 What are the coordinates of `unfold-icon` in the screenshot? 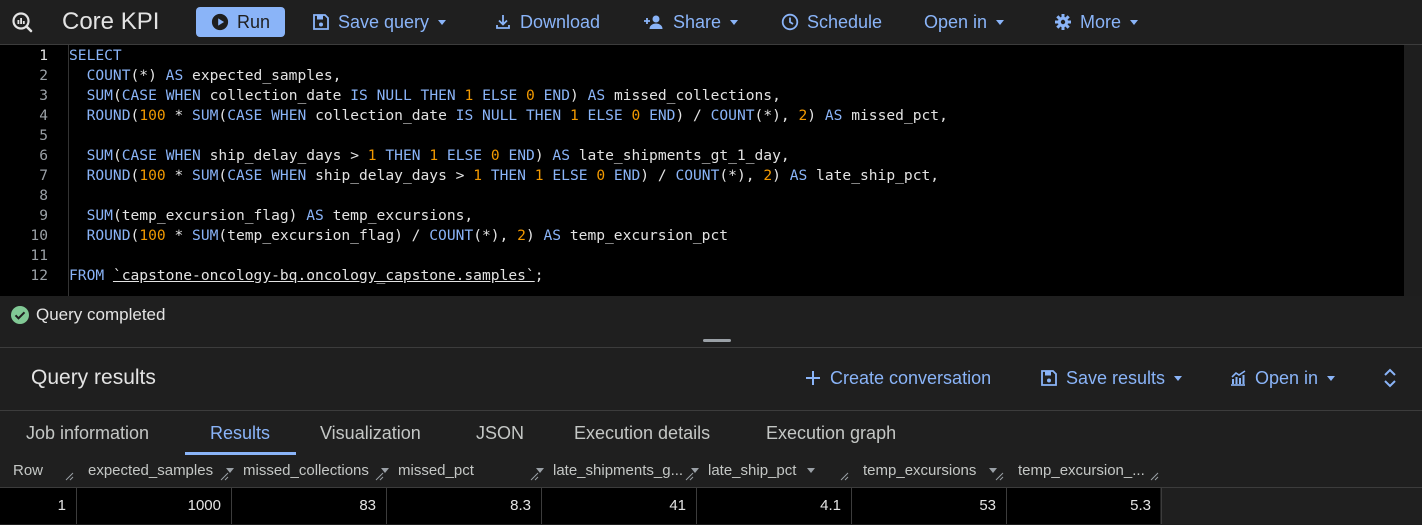 It's located at (1390, 378).